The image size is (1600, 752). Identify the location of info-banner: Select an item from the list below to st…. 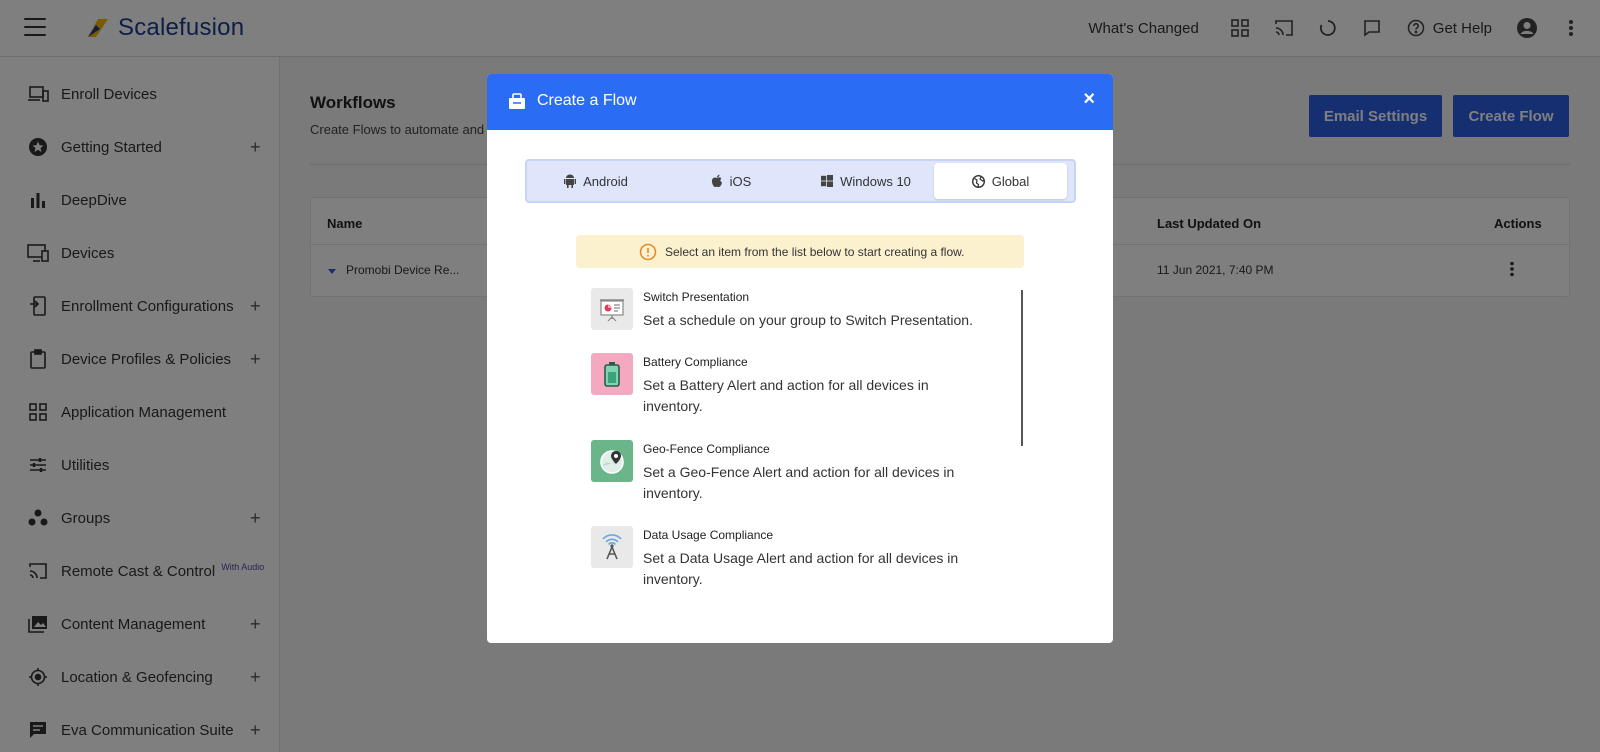
(800, 251).